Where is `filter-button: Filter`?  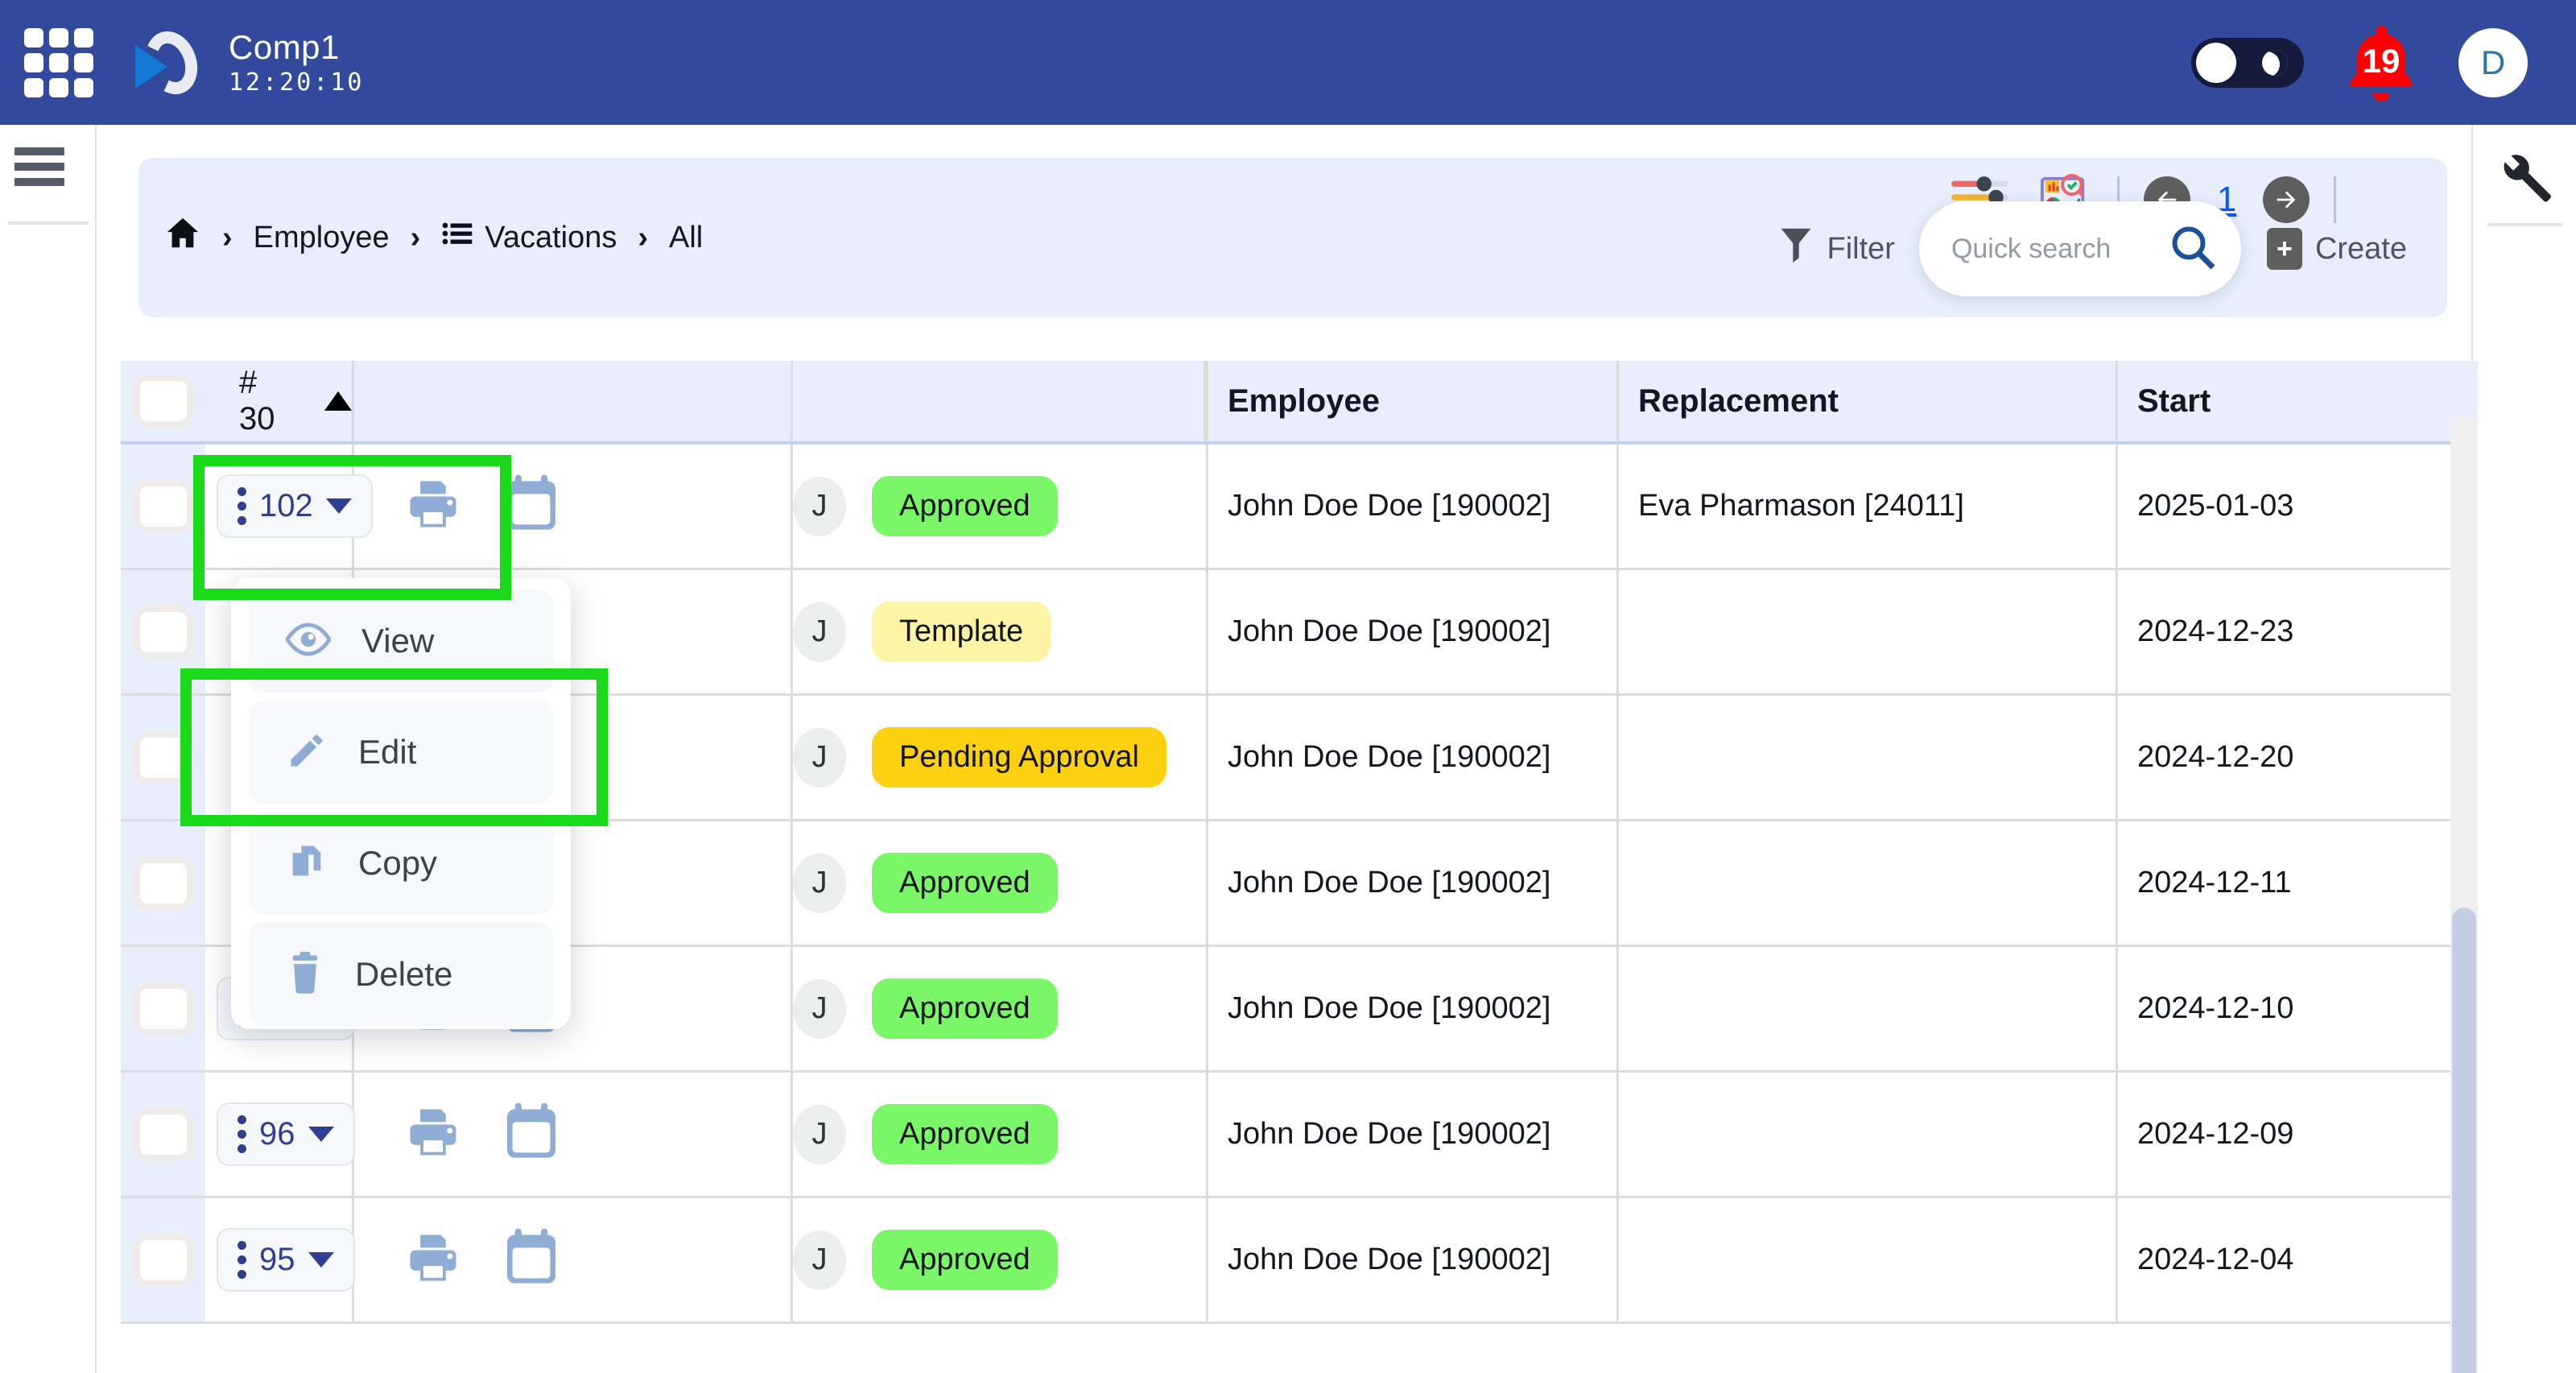
filter-button: Filter is located at coordinates (1836, 248).